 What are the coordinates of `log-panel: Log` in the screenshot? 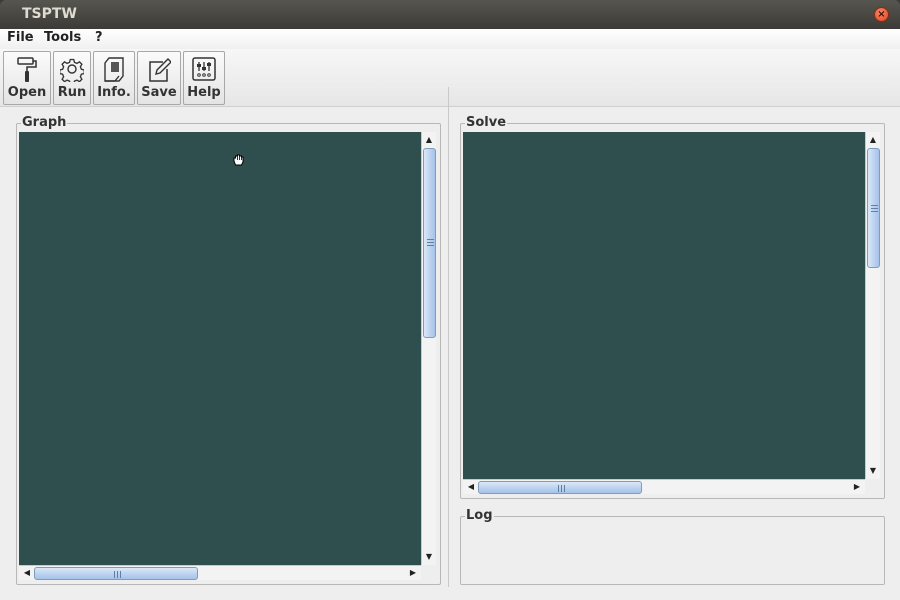 It's located at (672, 546).